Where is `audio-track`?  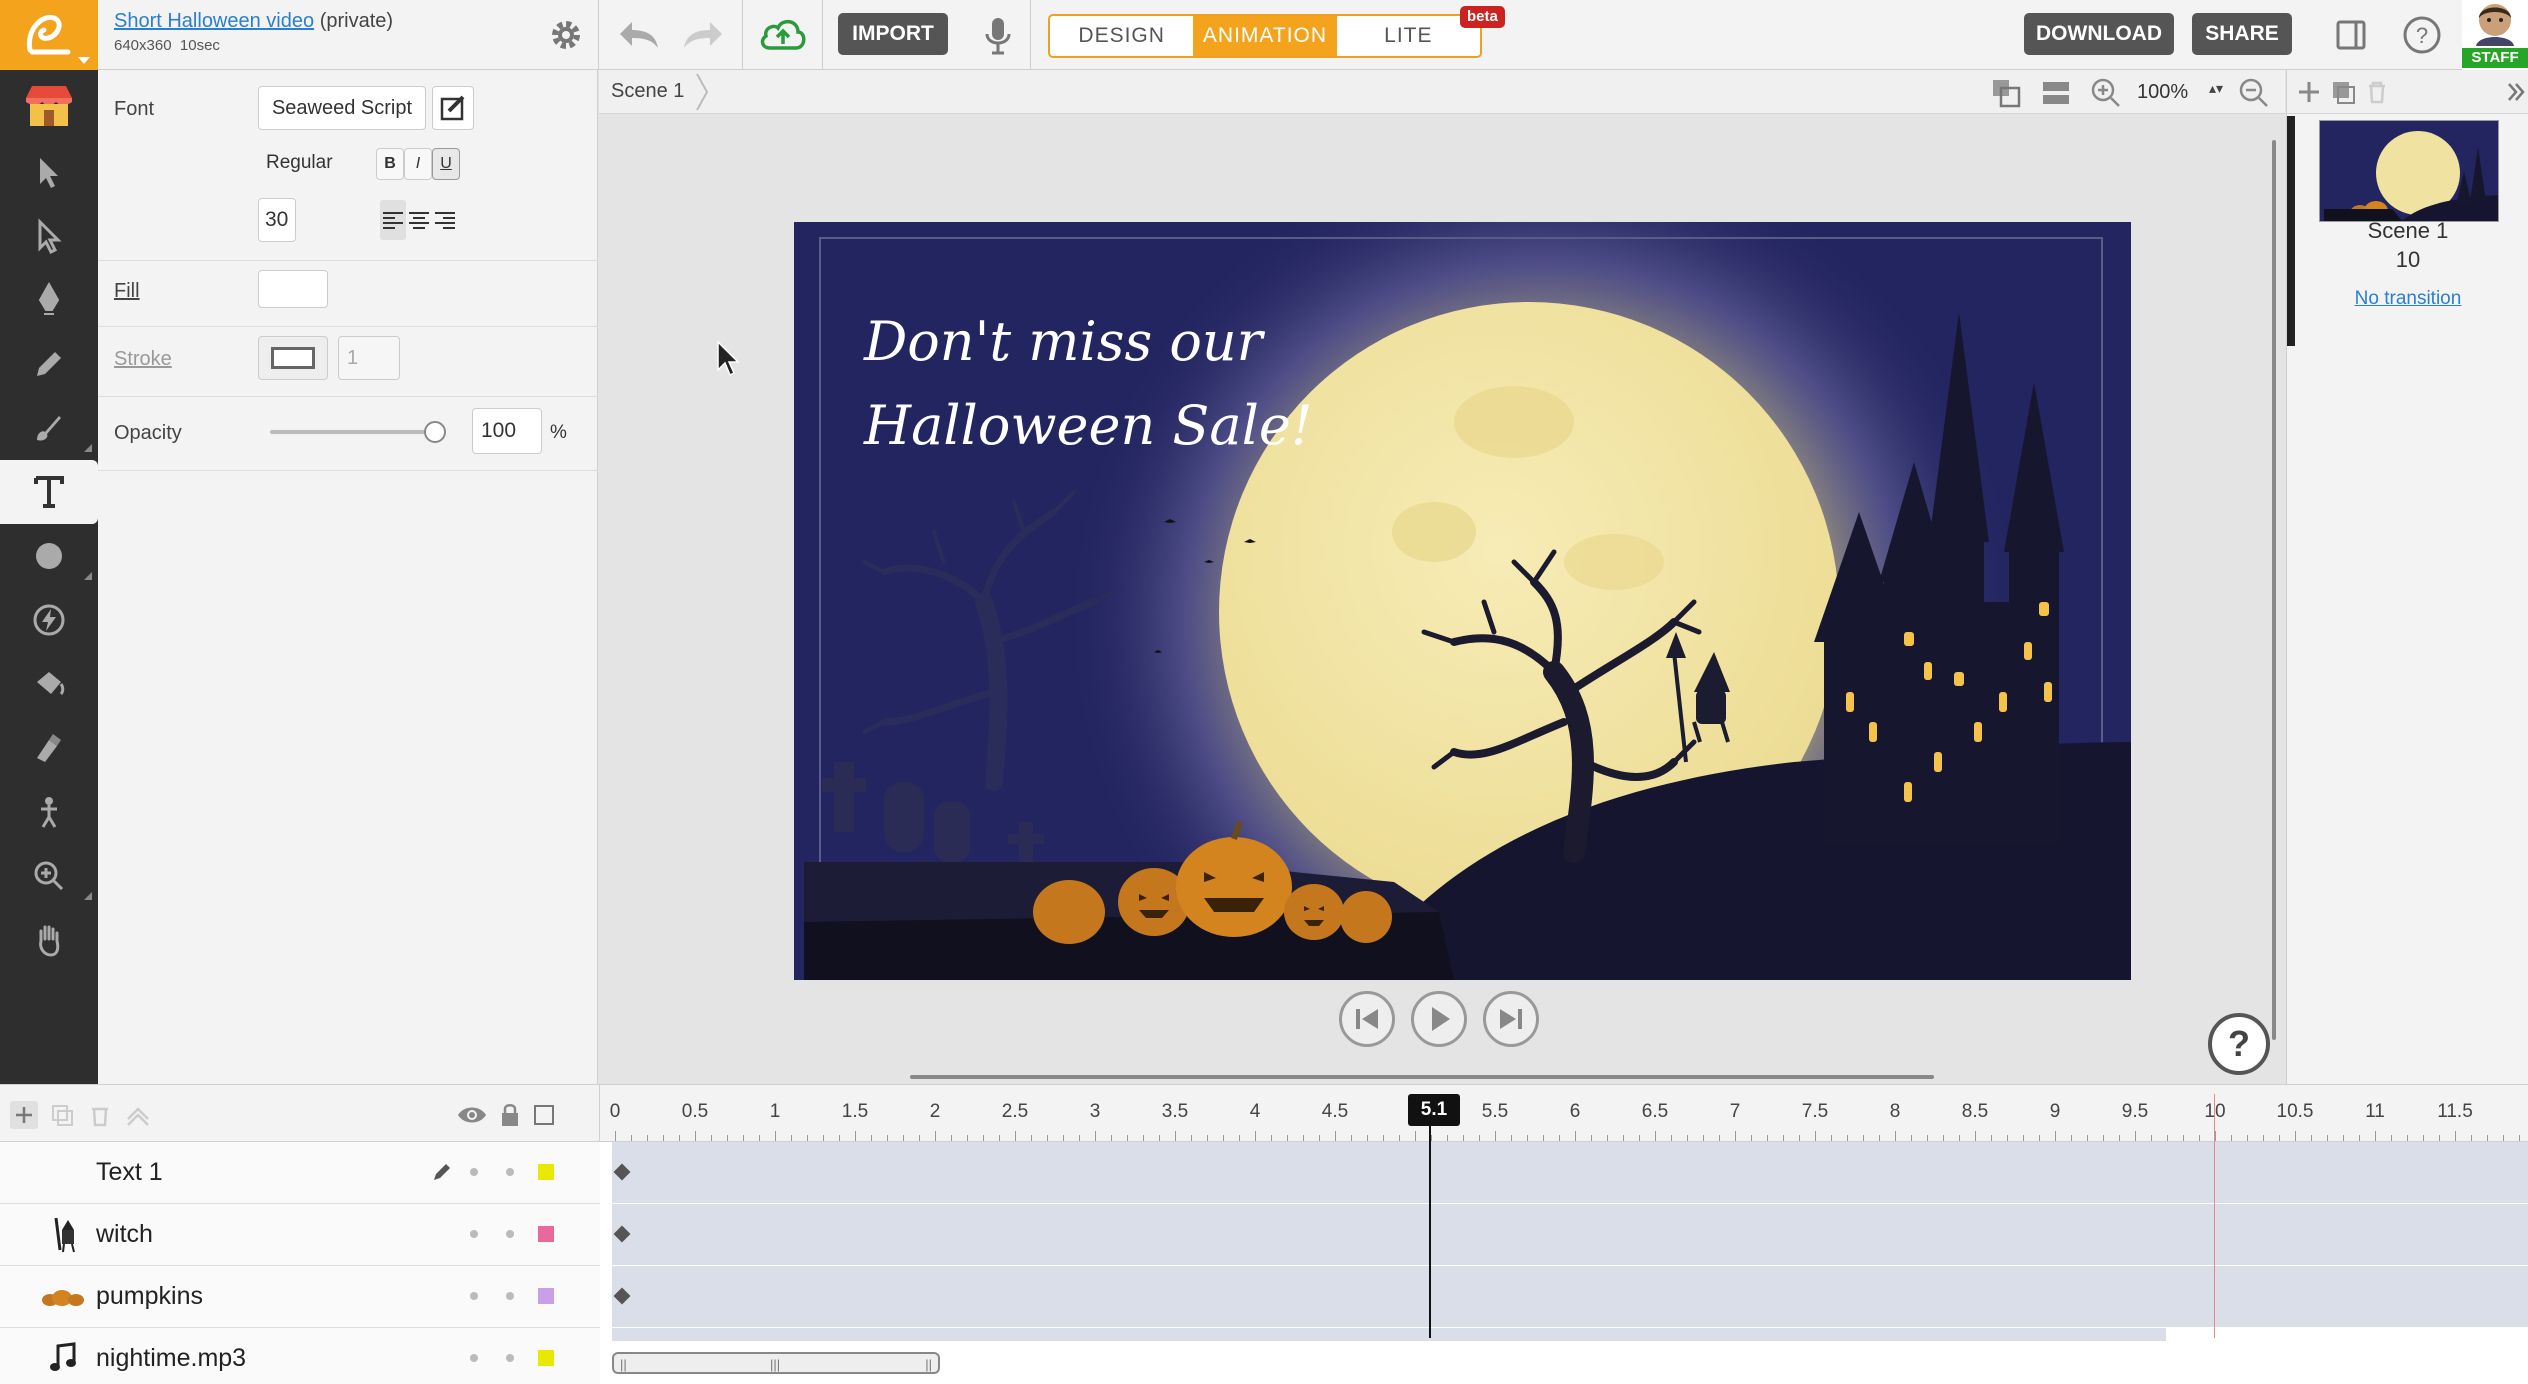 audio-track is located at coordinates (1389, 1335).